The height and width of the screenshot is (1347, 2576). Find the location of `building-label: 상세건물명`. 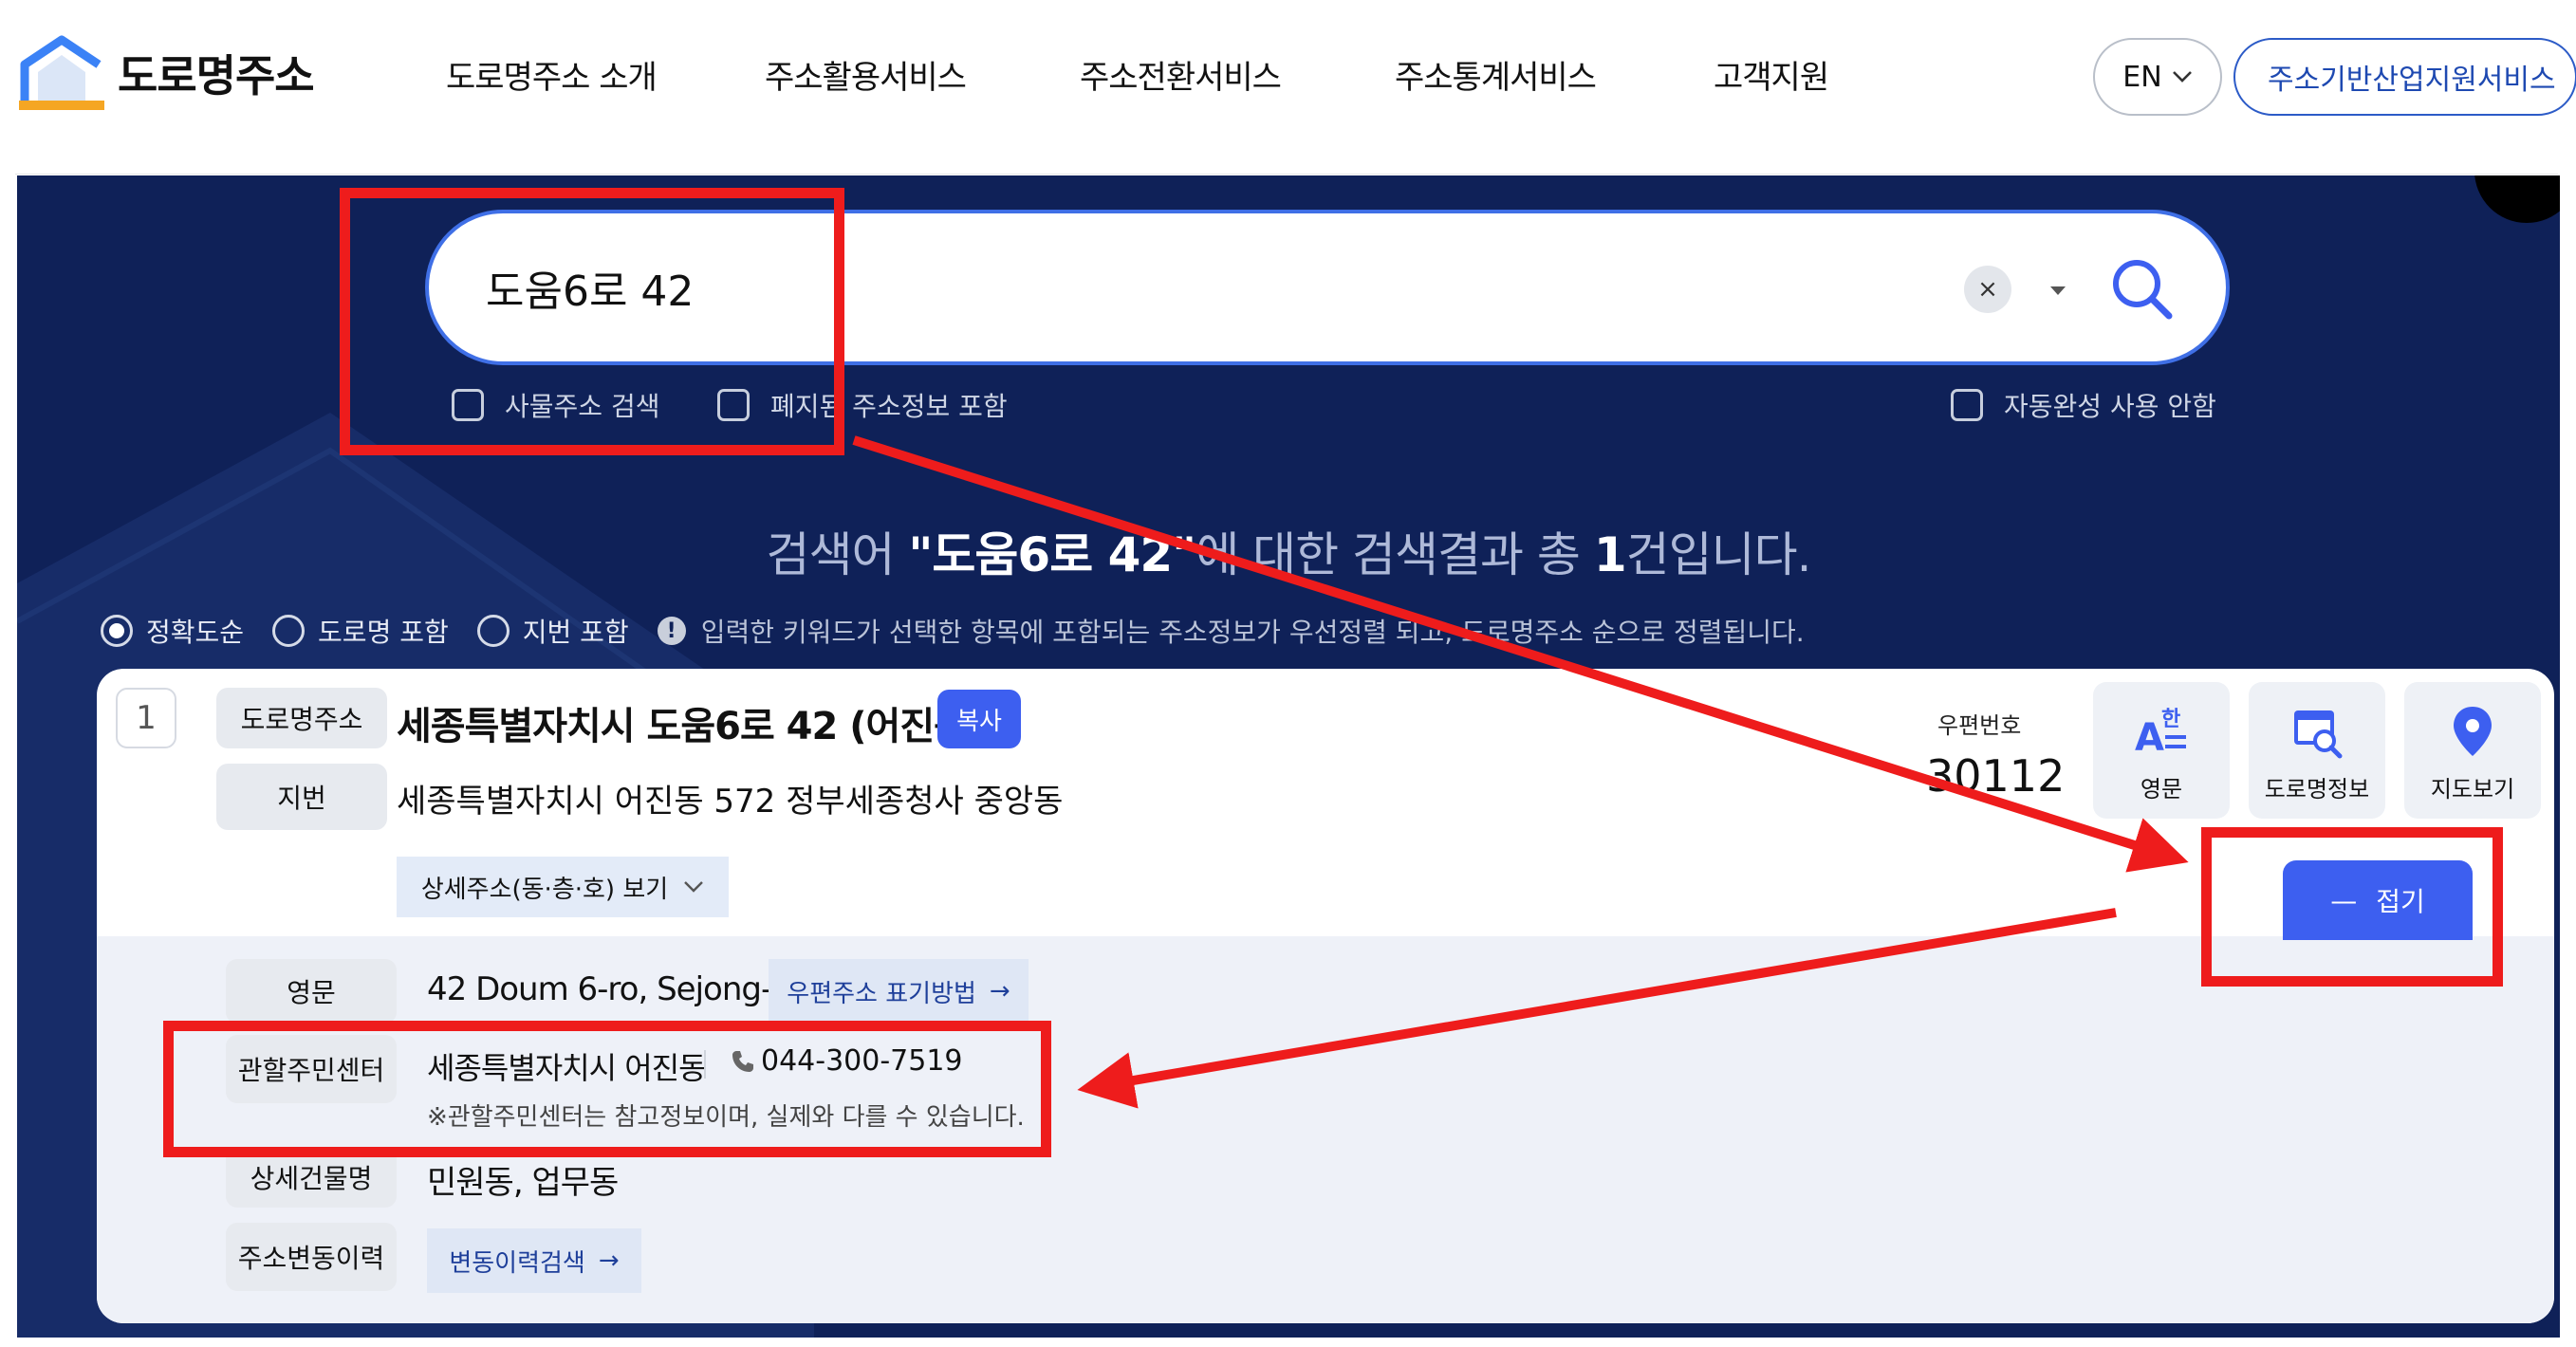

building-label: 상세건물명 is located at coordinates (311, 1177).